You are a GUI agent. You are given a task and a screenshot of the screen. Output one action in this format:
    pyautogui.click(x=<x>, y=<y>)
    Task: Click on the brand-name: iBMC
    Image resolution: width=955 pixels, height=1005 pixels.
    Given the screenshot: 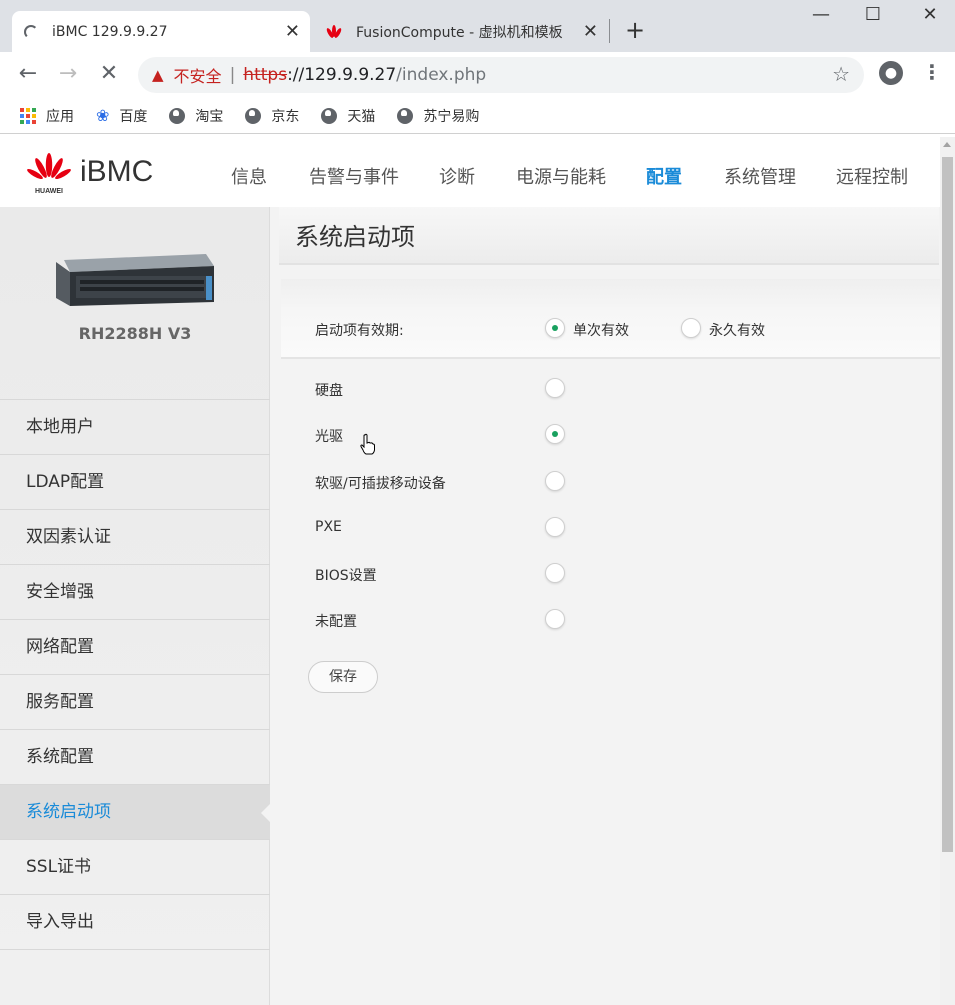 What is the action you would take?
    pyautogui.click(x=117, y=171)
    